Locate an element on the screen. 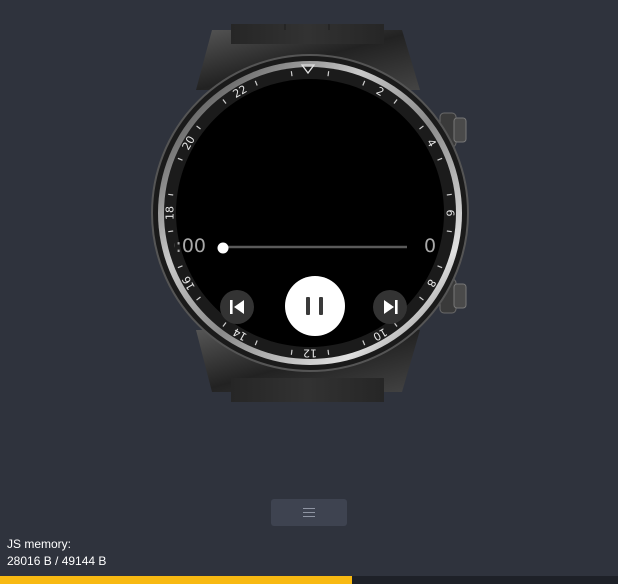 This screenshot has width=618, height=584. memory-usage-bar is located at coordinates (309, 580).